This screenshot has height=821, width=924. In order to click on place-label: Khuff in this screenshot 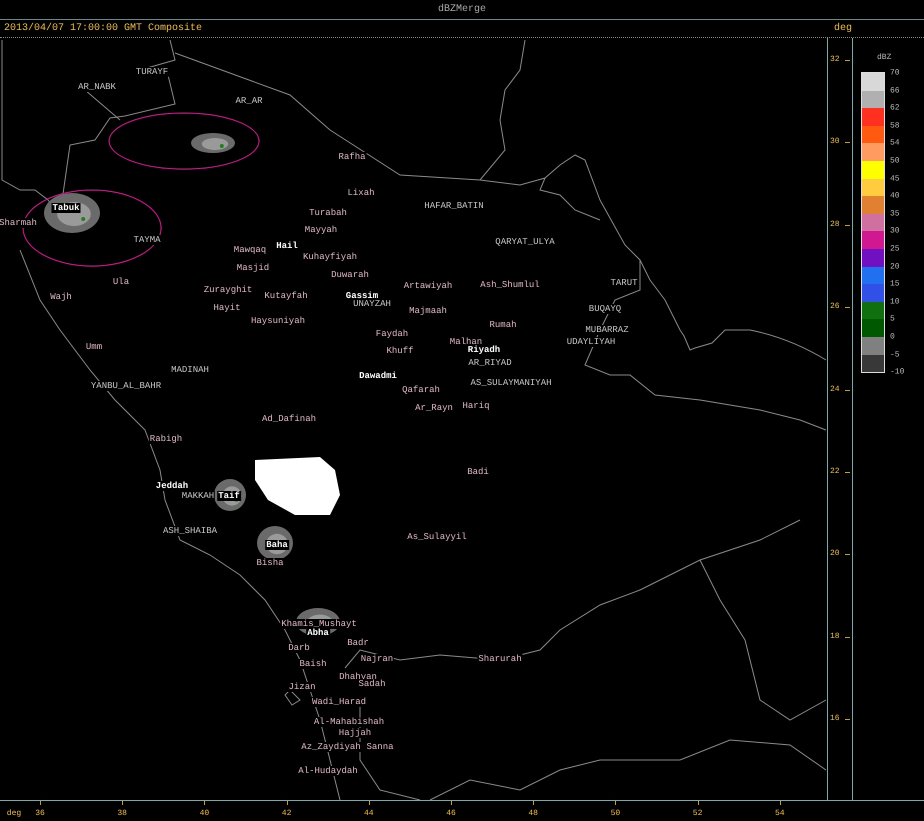, I will do `click(400, 351)`.